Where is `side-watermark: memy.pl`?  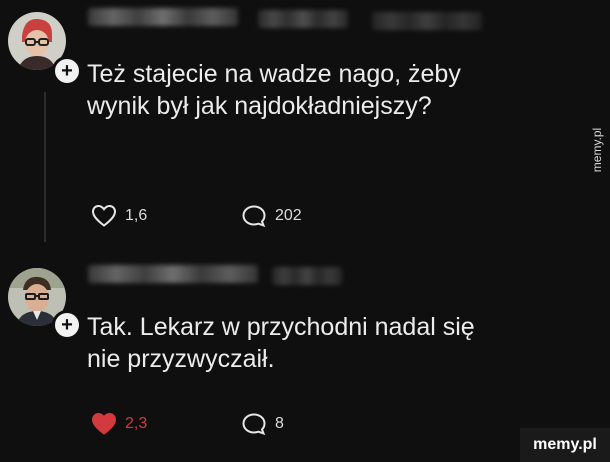 side-watermark: memy.pl is located at coordinates (597, 150).